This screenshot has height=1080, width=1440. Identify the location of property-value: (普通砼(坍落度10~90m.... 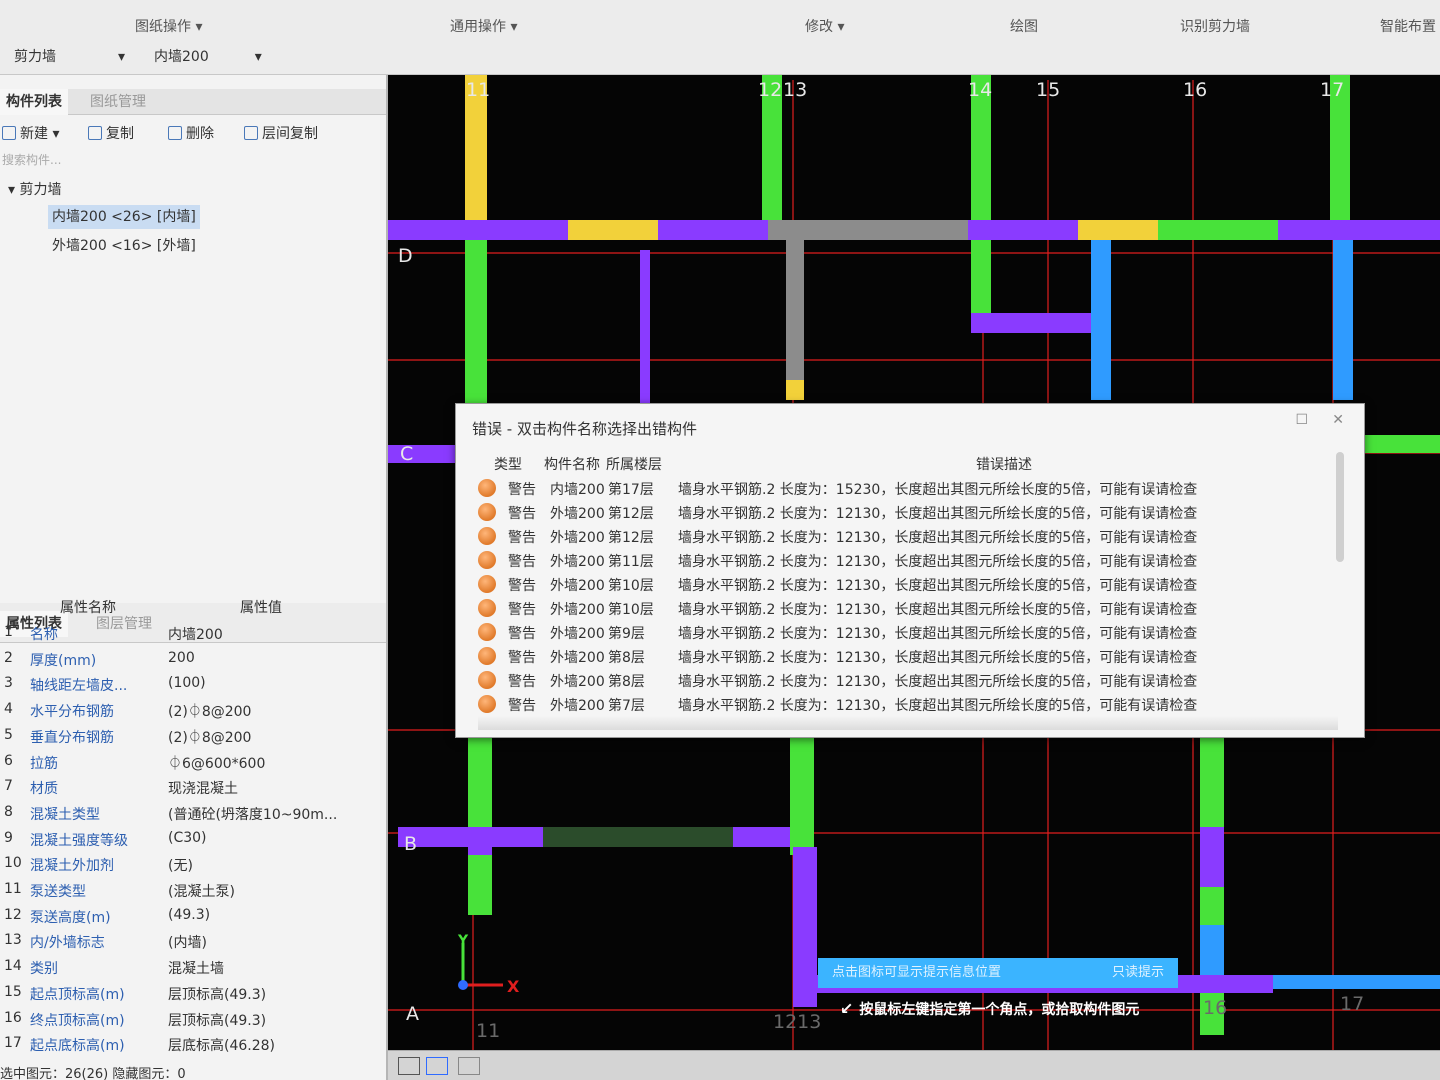
(275, 814).